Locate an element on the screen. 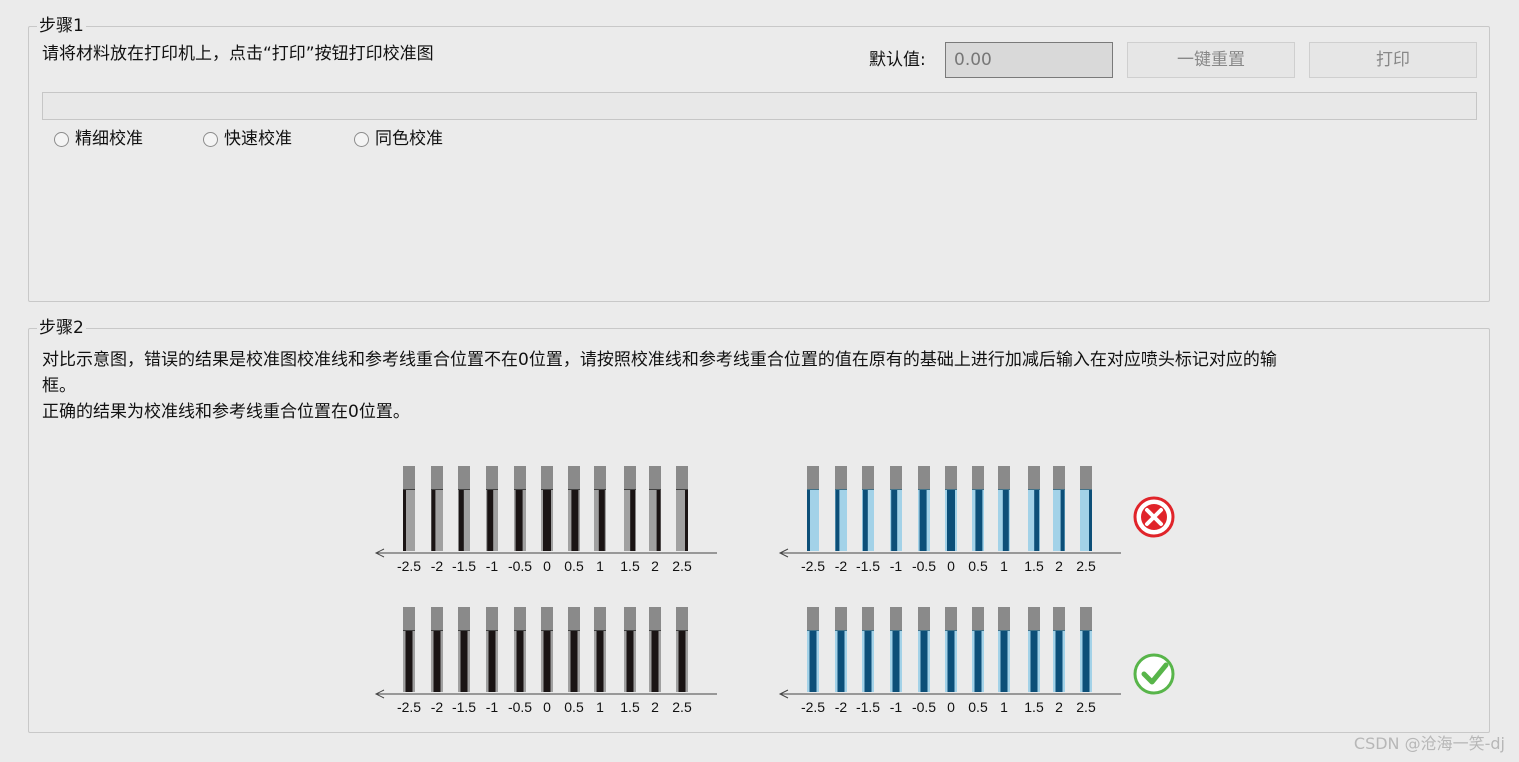 This screenshot has height=762, width=1519. check-icon is located at coordinates (1154, 674).